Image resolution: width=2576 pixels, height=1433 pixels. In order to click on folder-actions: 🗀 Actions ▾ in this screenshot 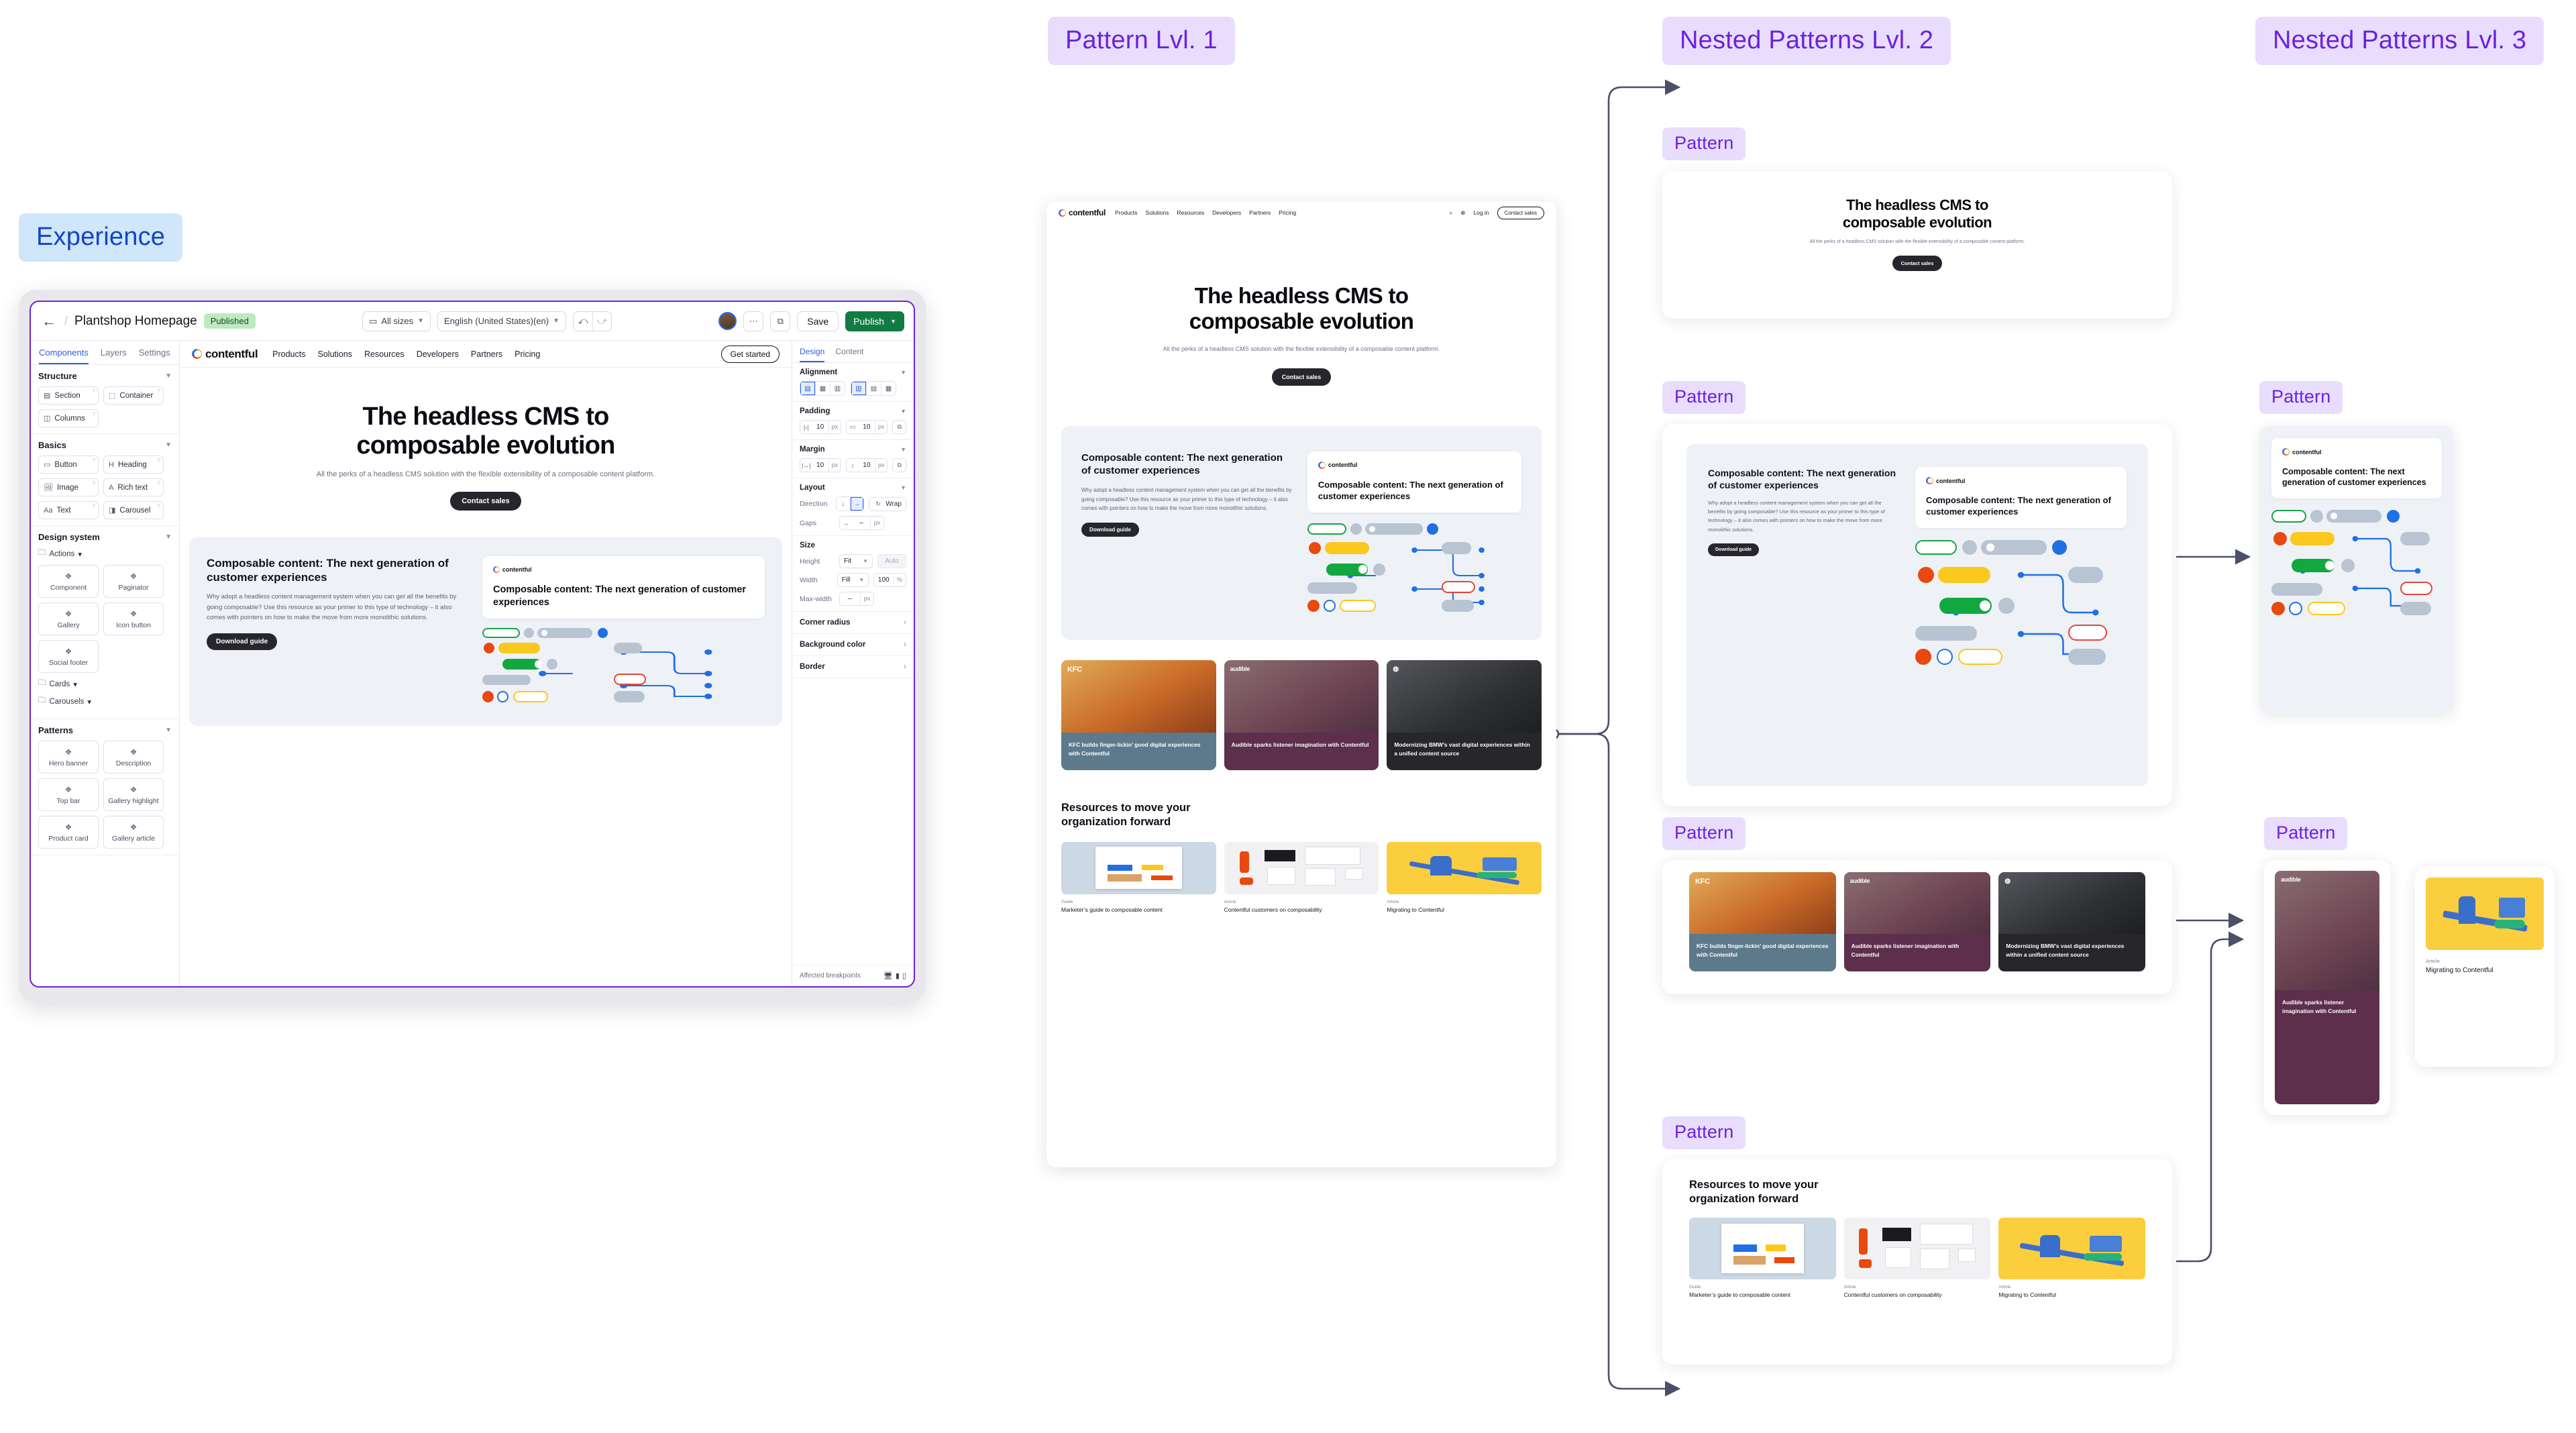, I will do `click(105, 553)`.